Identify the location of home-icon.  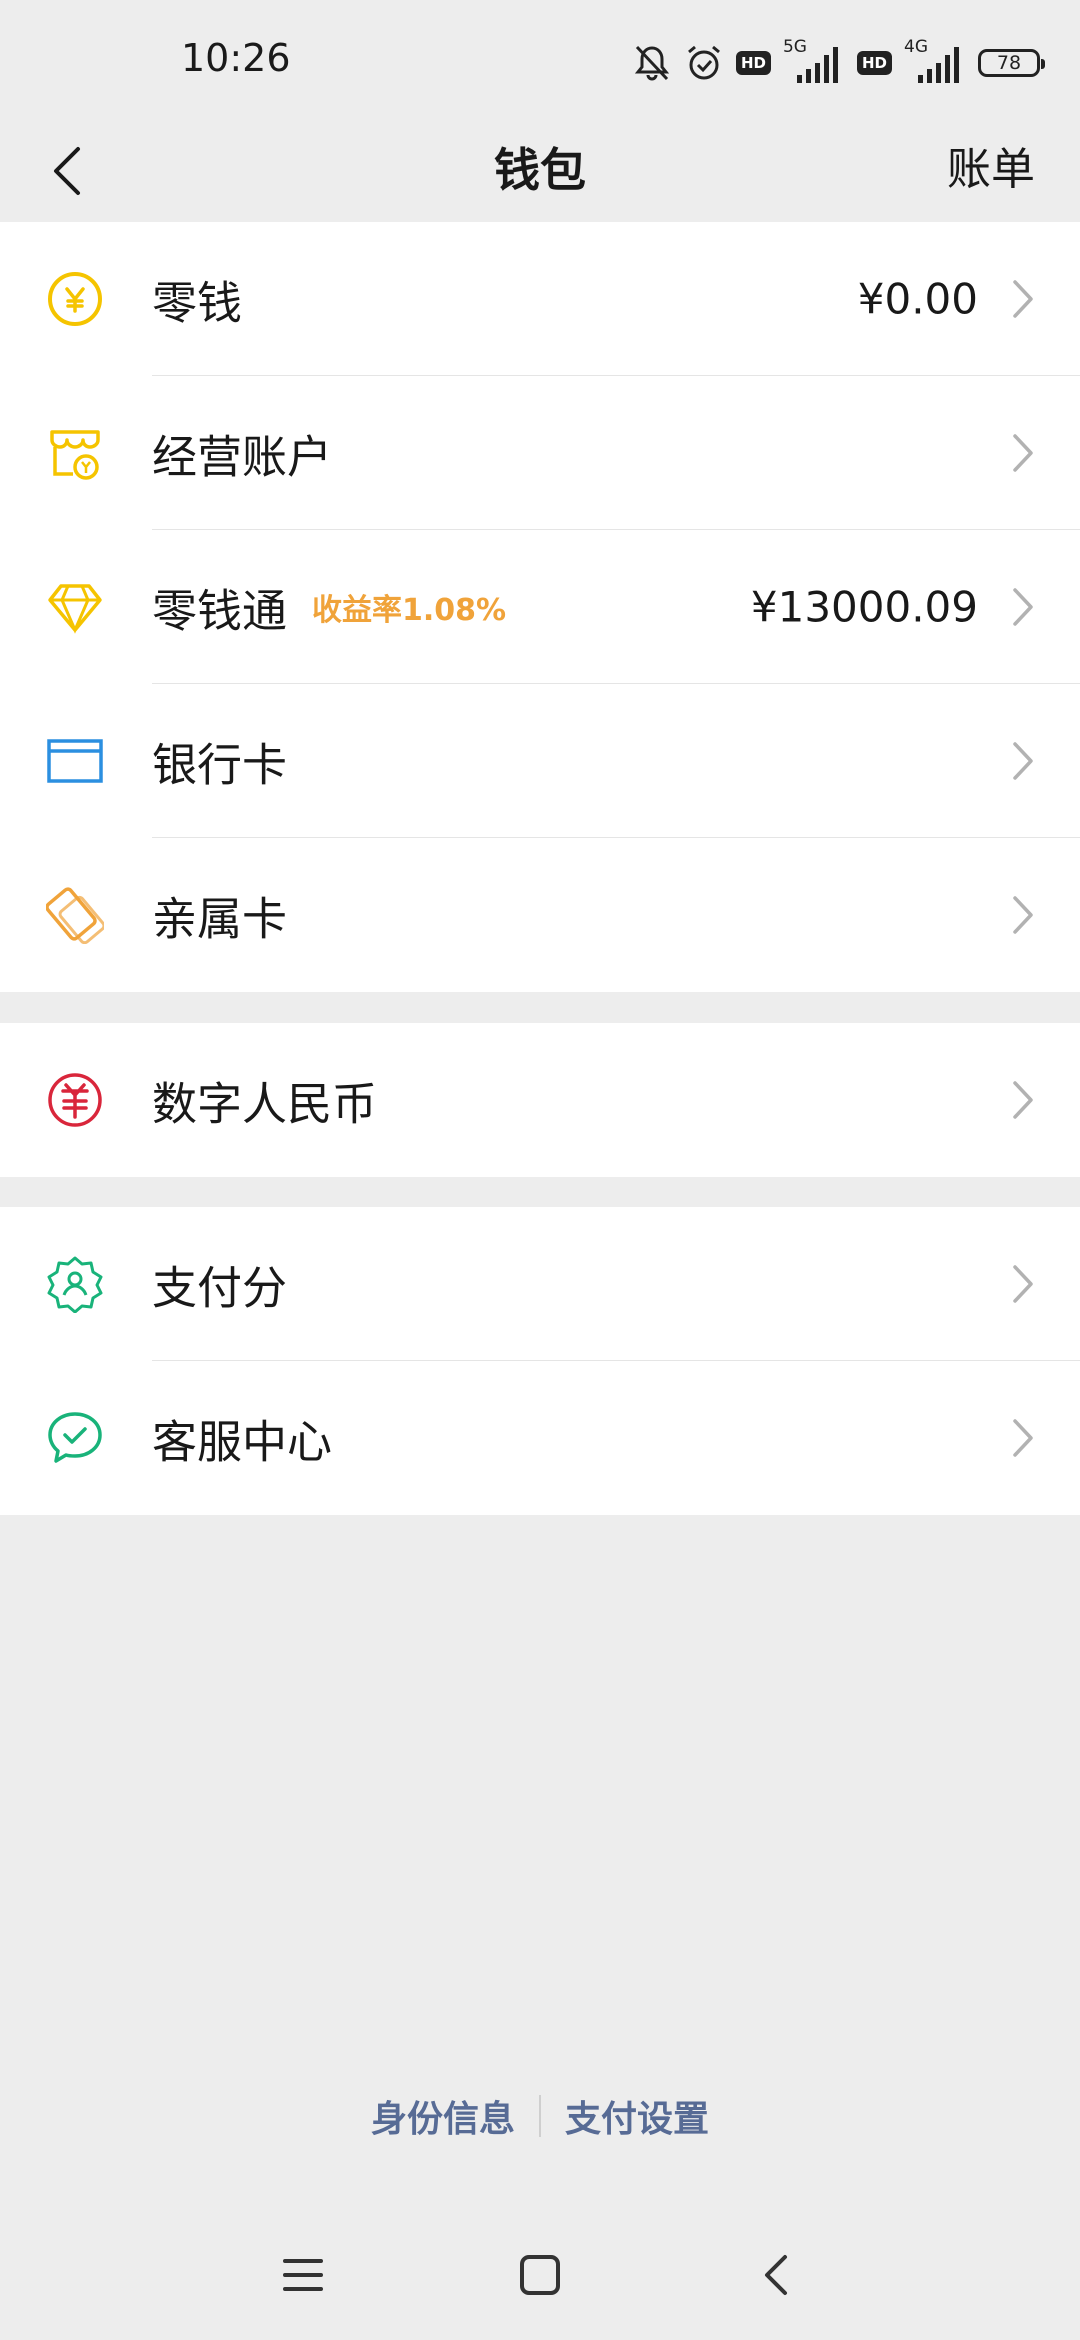
(540, 2275).